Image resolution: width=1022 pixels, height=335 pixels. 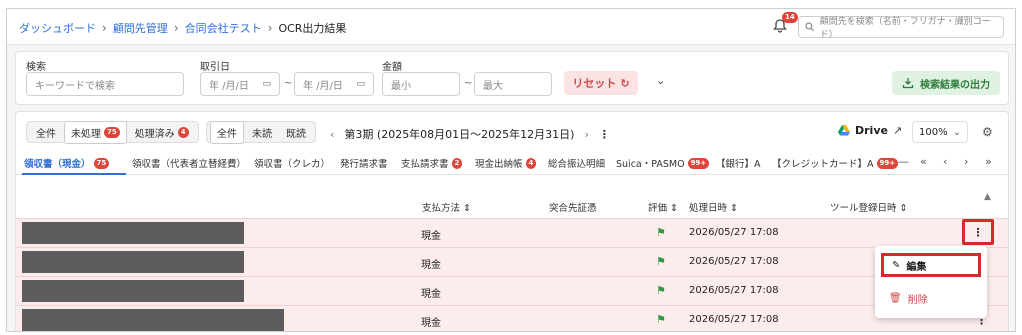 I want to click on drive-label: Drive, so click(x=871, y=130).